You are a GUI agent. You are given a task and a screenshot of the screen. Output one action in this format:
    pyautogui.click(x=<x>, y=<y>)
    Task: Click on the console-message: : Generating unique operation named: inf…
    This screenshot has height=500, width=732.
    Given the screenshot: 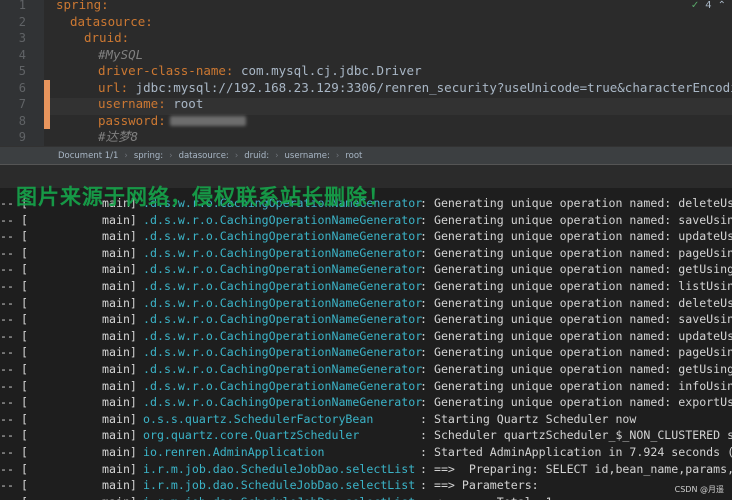 What is the action you would take?
    pyautogui.click(x=576, y=385)
    